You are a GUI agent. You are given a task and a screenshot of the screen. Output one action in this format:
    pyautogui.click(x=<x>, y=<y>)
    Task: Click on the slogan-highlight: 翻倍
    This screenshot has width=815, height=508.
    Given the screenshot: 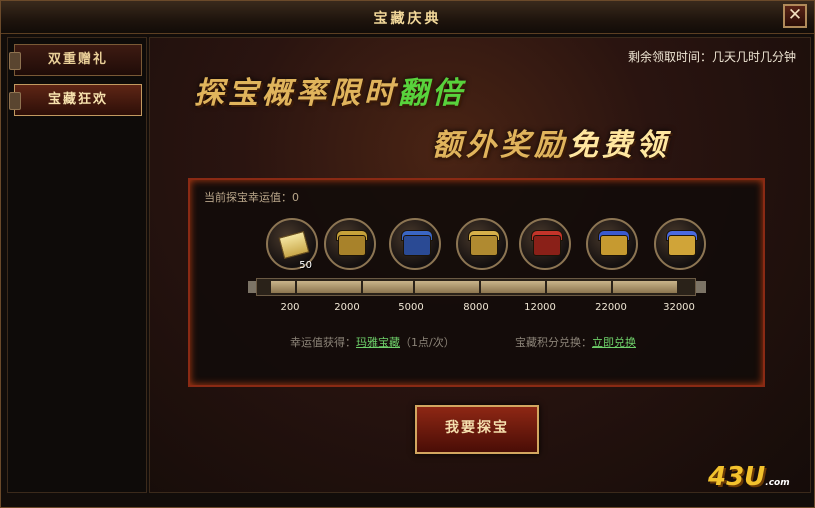 What is the action you would take?
    pyautogui.click(x=432, y=93)
    